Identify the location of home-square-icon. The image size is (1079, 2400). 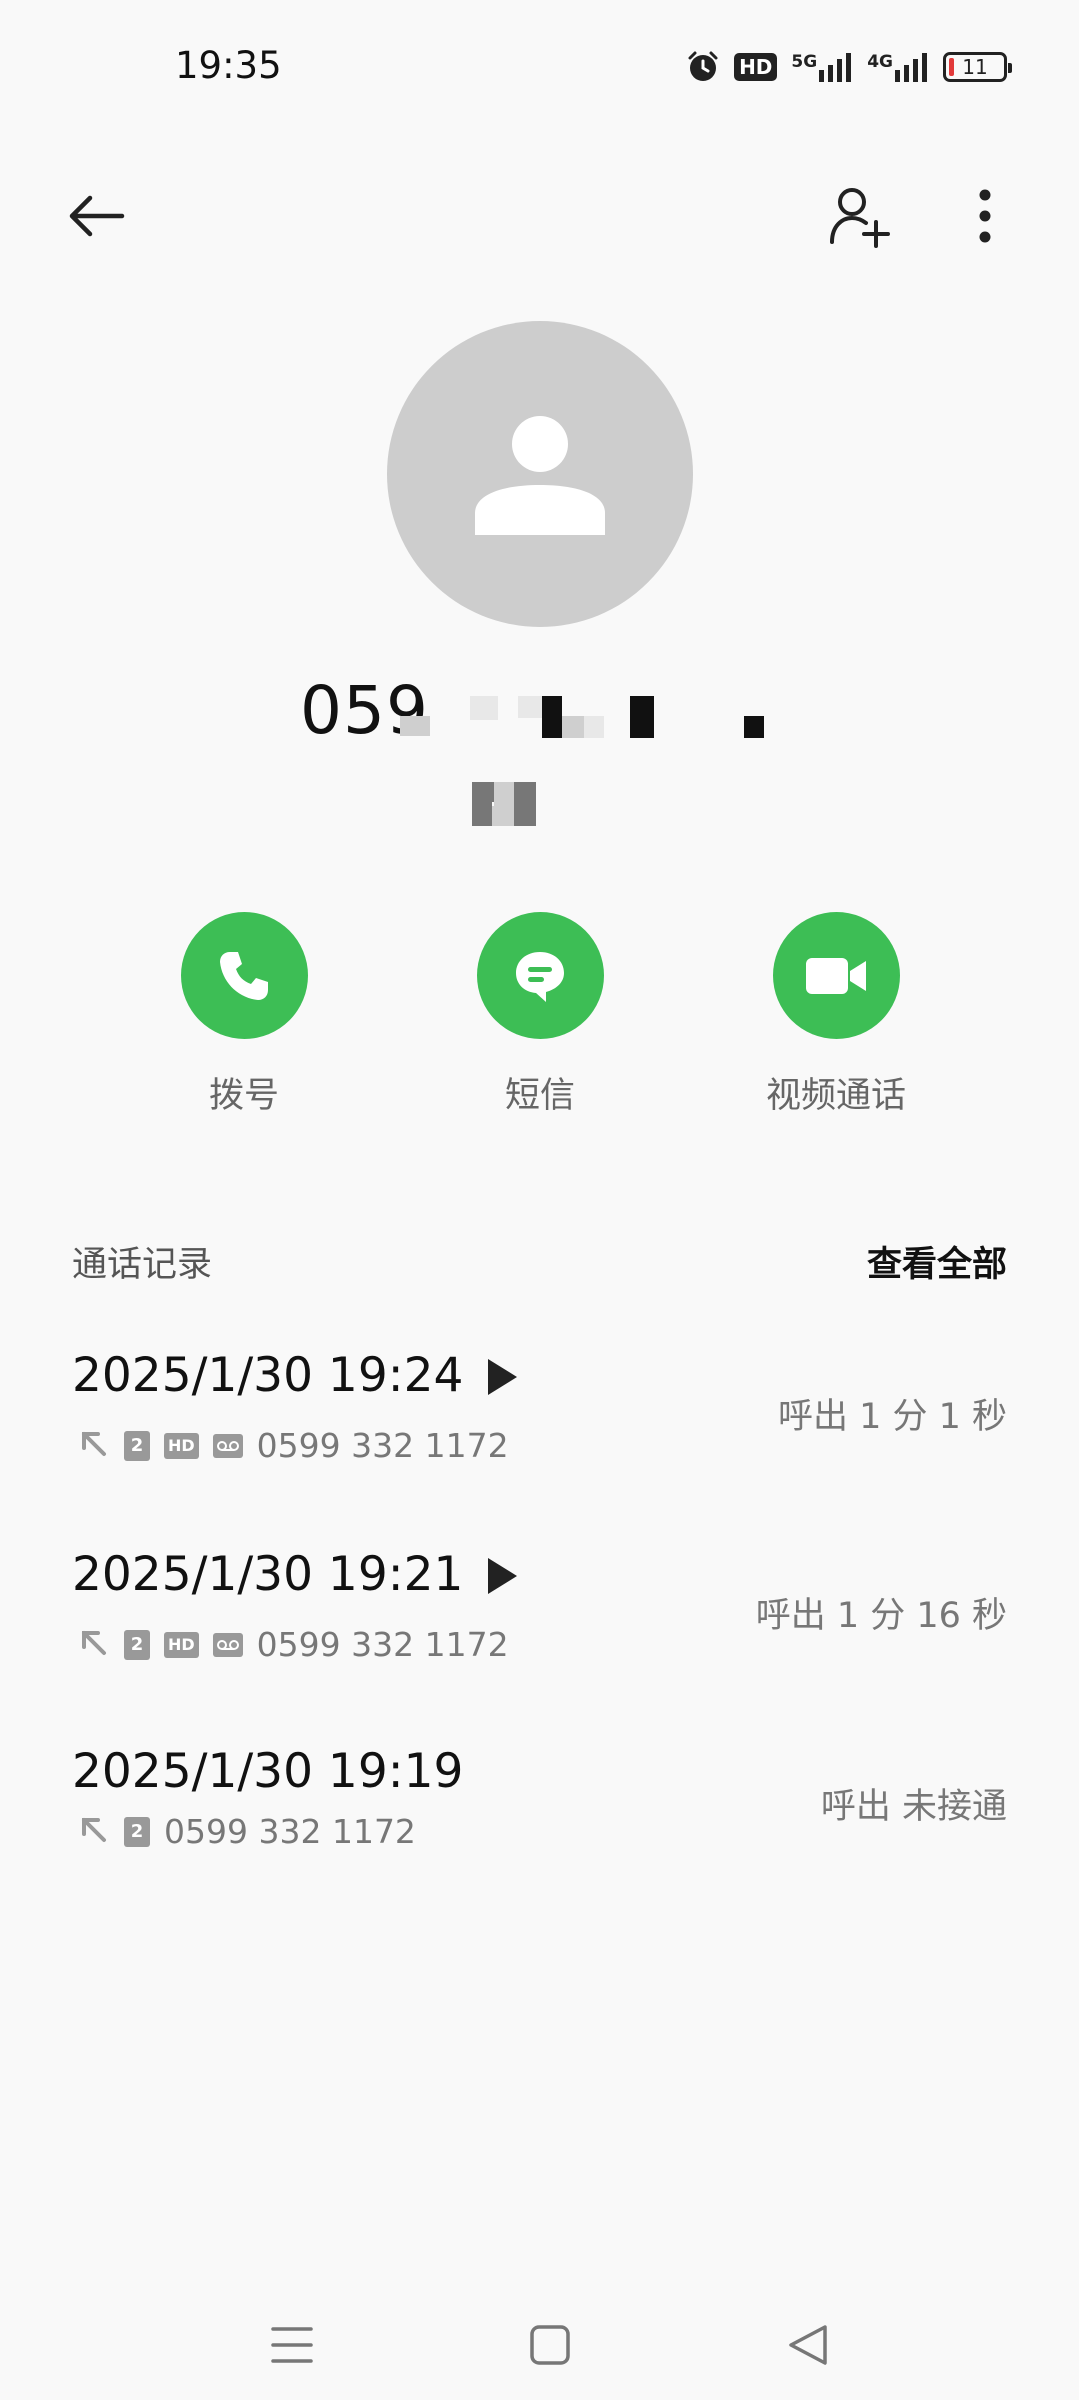
(550, 2345).